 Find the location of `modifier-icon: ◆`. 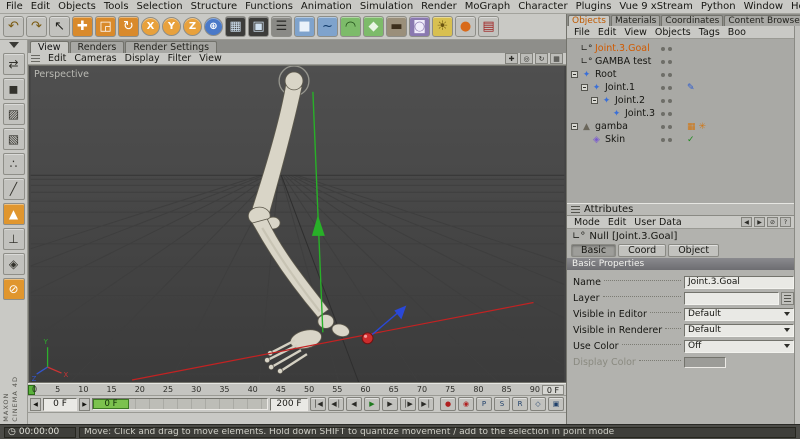

modifier-icon: ◆ is located at coordinates (373, 26).